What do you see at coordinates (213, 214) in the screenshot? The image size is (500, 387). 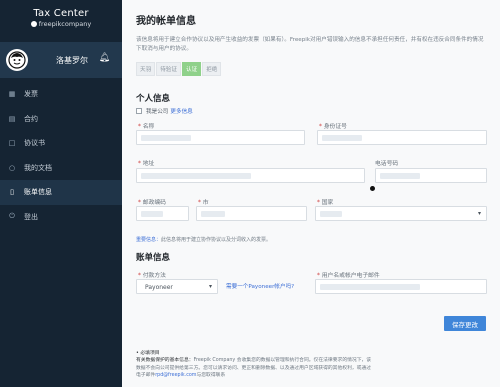 I see `city-value-blurred` at bounding box center [213, 214].